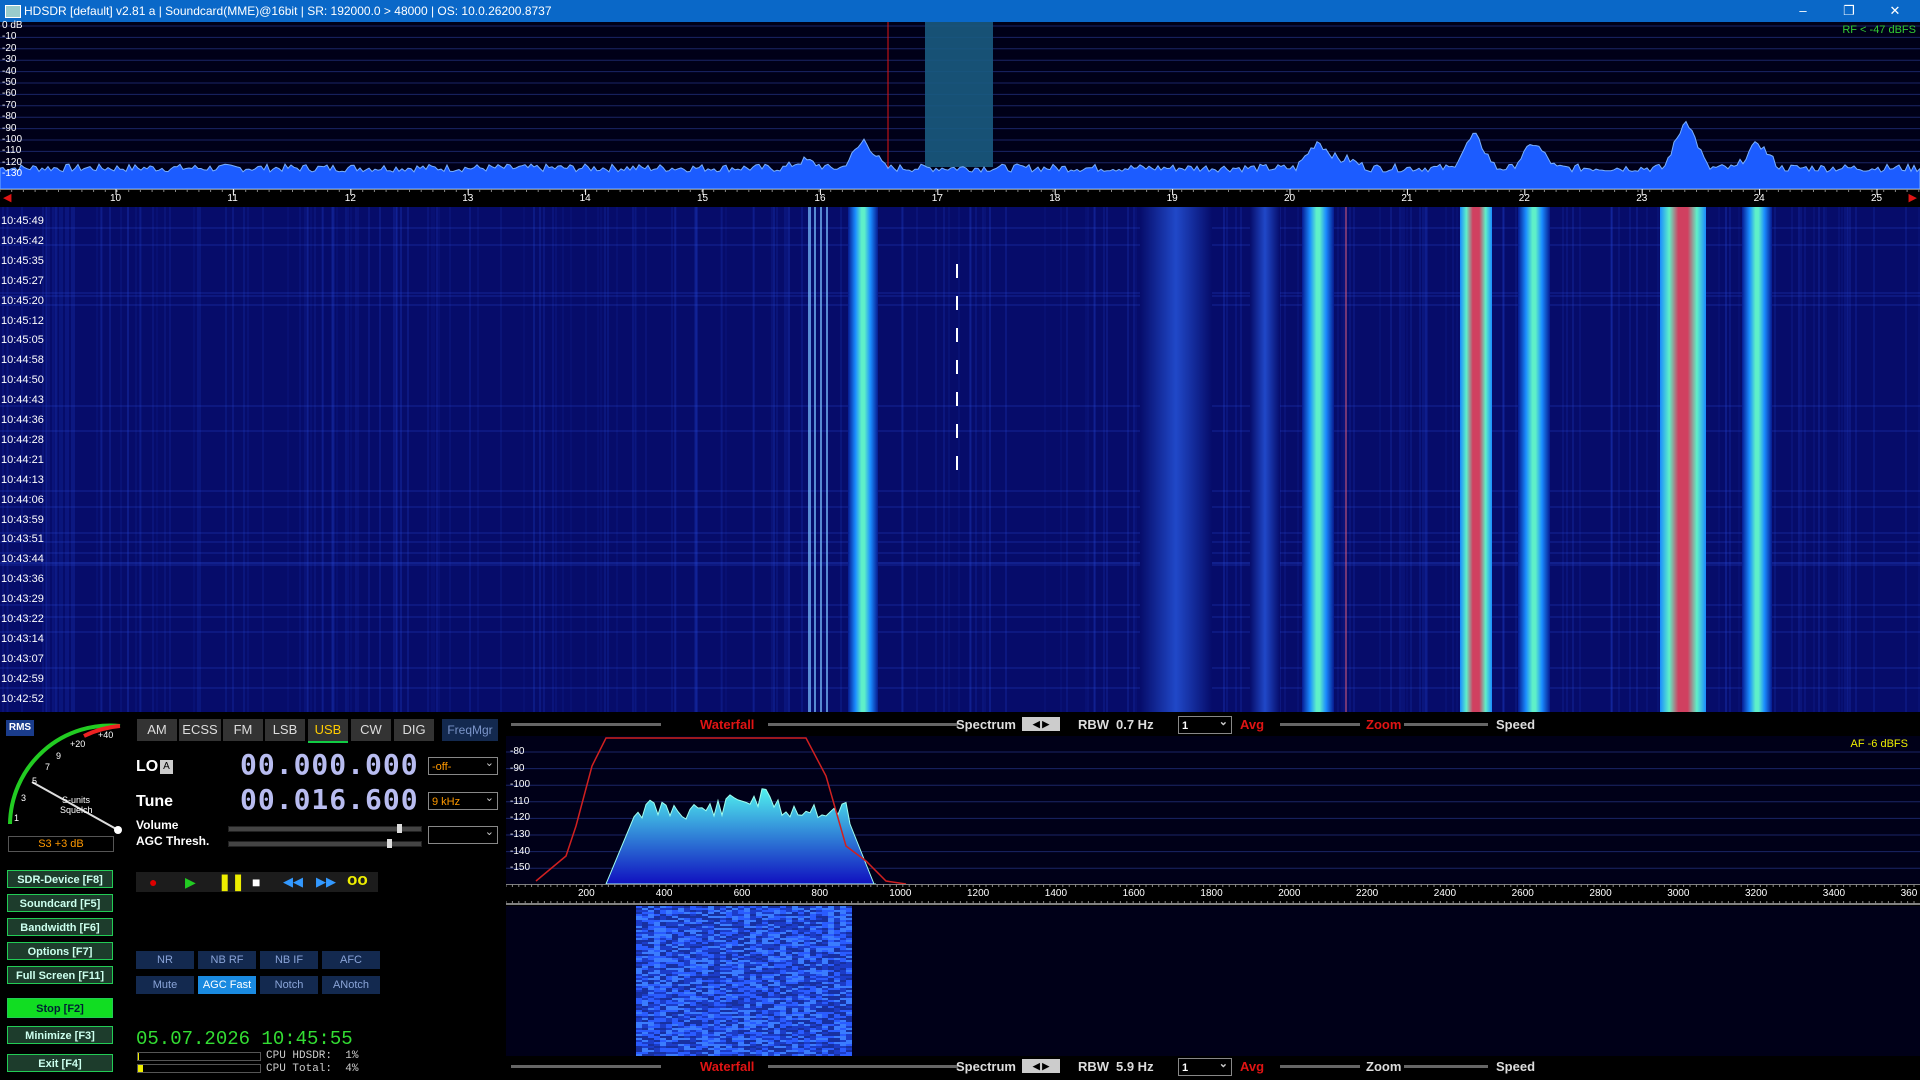 The width and height of the screenshot is (1920, 1080). Describe the element at coordinates (1320, 724) in the screenshot. I see `zoom-slider` at that location.